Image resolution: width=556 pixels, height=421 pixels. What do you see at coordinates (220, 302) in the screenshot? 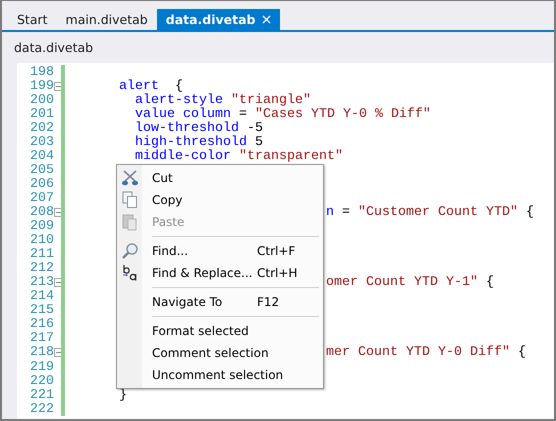
I see `menu-item: Navigate To F12` at bounding box center [220, 302].